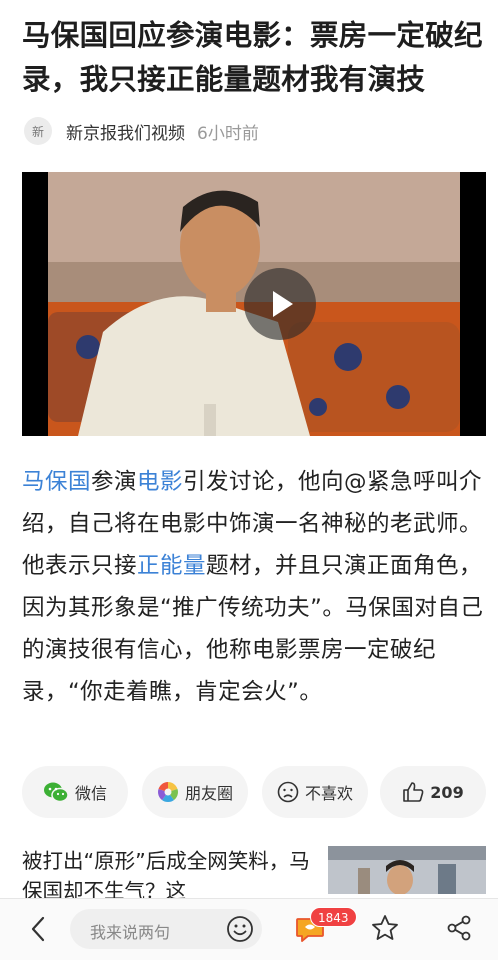  What do you see at coordinates (166, 876) in the screenshot?
I see `recommended-title: 被打出“原形”后成全网笑料，马保国却不生气？这` at bounding box center [166, 876].